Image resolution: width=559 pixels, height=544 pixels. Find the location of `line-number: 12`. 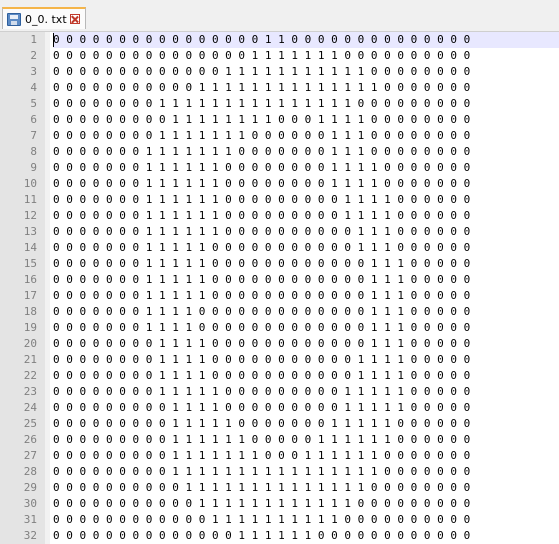

line-number: 12 is located at coordinates (30, 215).